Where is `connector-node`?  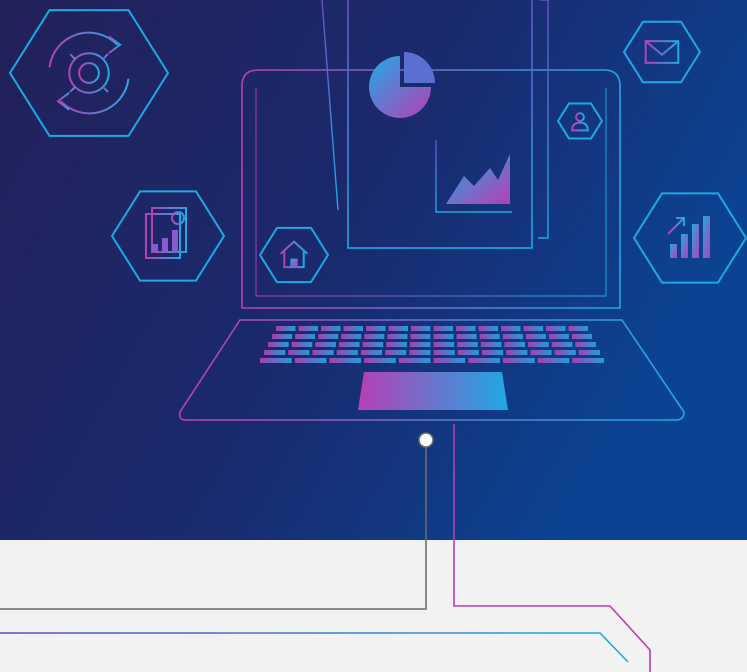
connector-node is located at coordinates (426, 440).